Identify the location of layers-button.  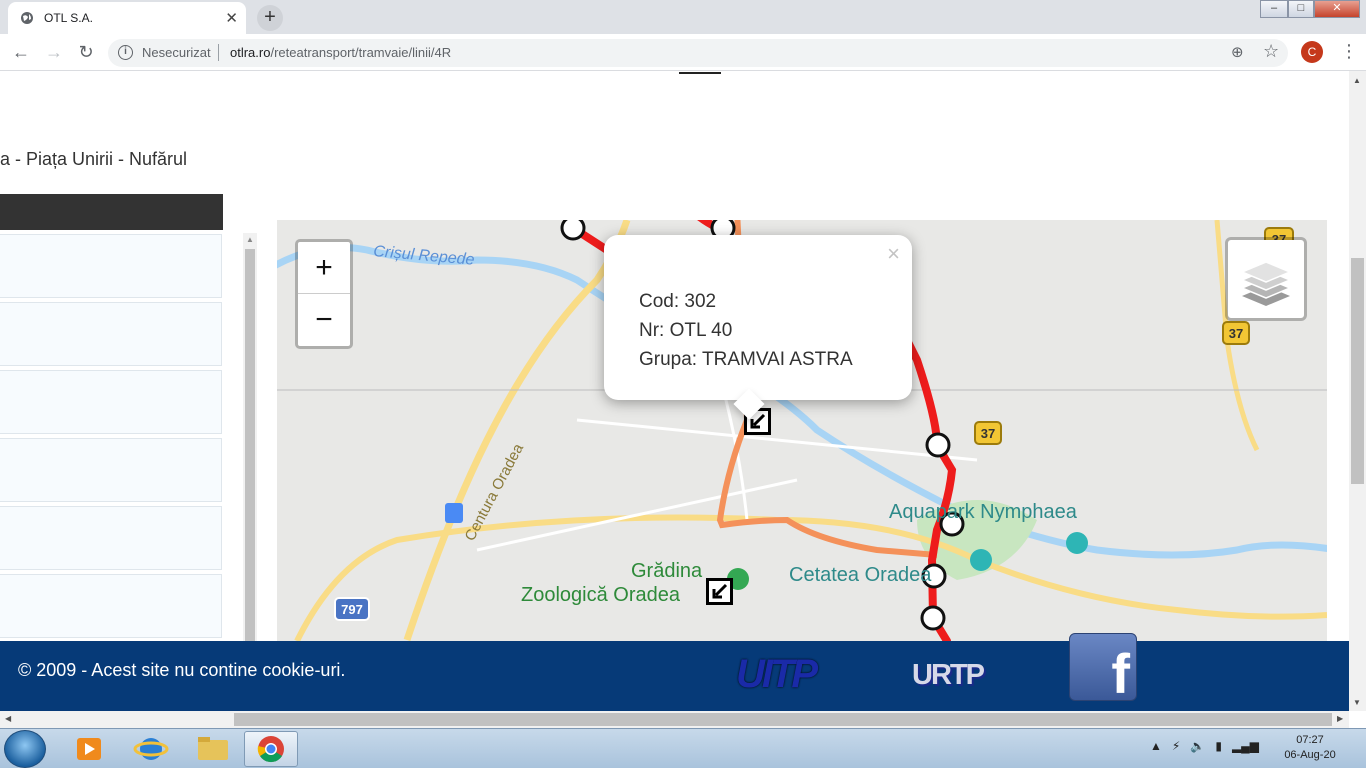
(1266, 279).